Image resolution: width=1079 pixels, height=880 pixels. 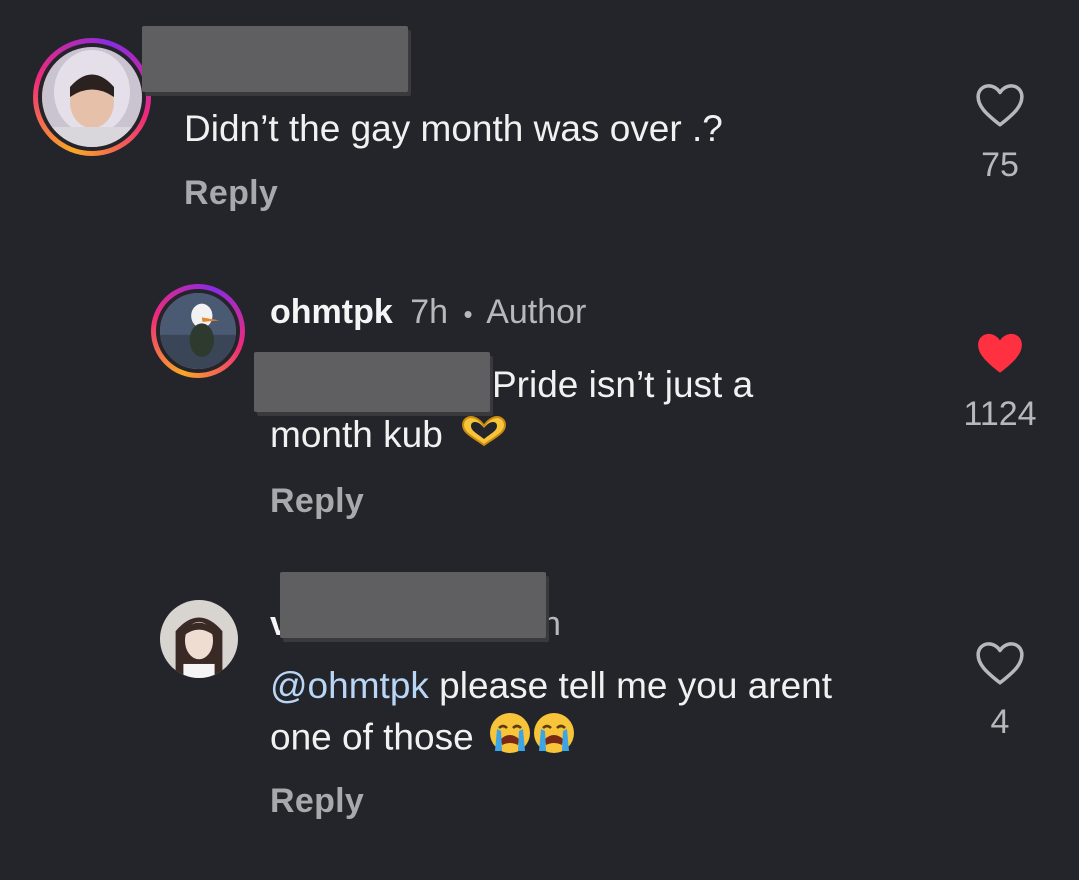 I want to click on comment-text: please tell me you arent, so click(x=630, y=685).